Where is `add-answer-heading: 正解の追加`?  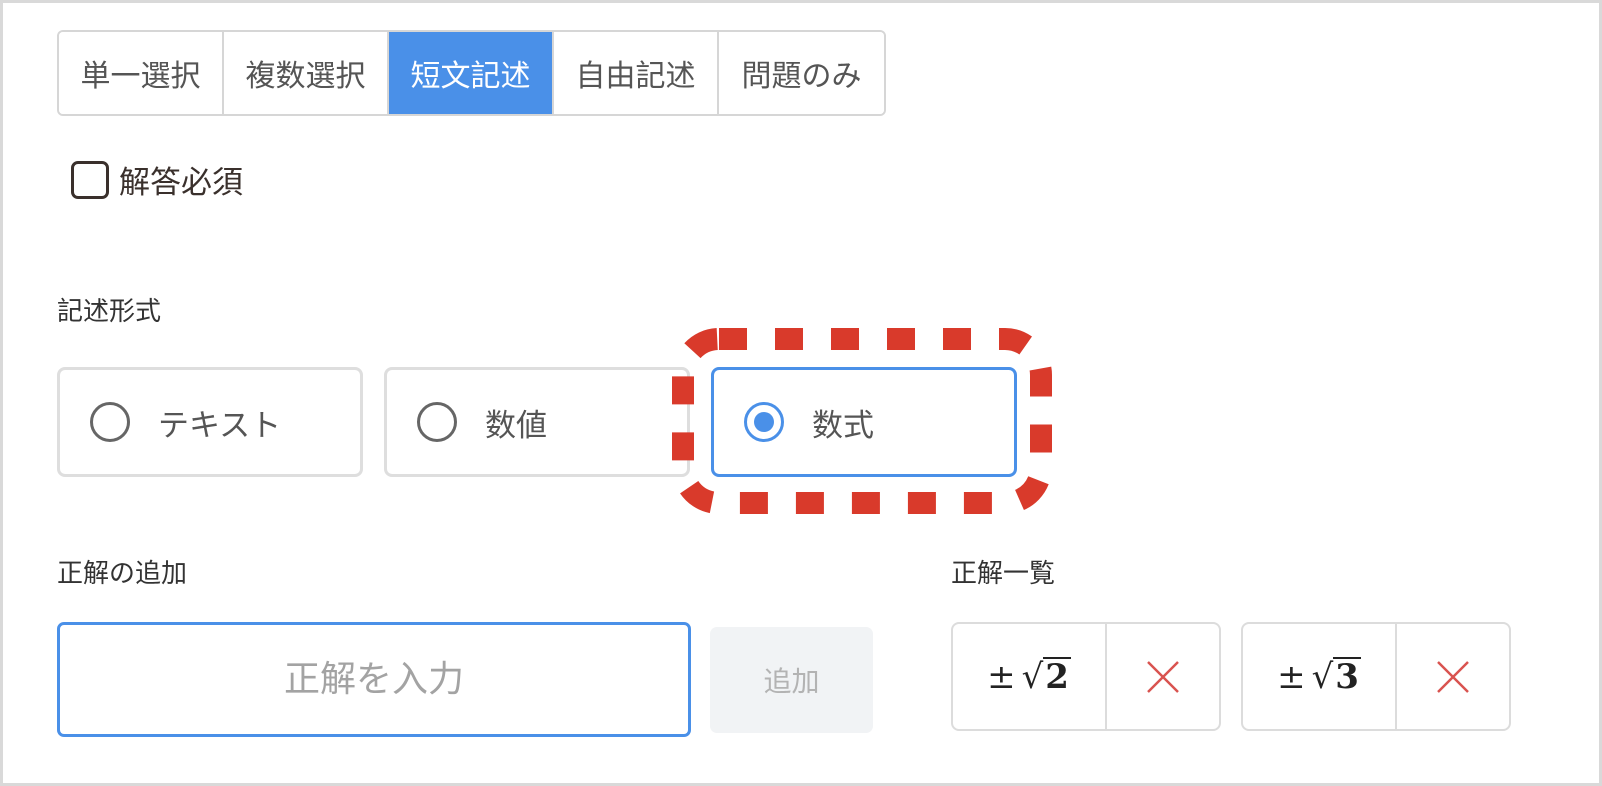 add-answer-heading: 正解の追加 is located at coordinates (122, 574).